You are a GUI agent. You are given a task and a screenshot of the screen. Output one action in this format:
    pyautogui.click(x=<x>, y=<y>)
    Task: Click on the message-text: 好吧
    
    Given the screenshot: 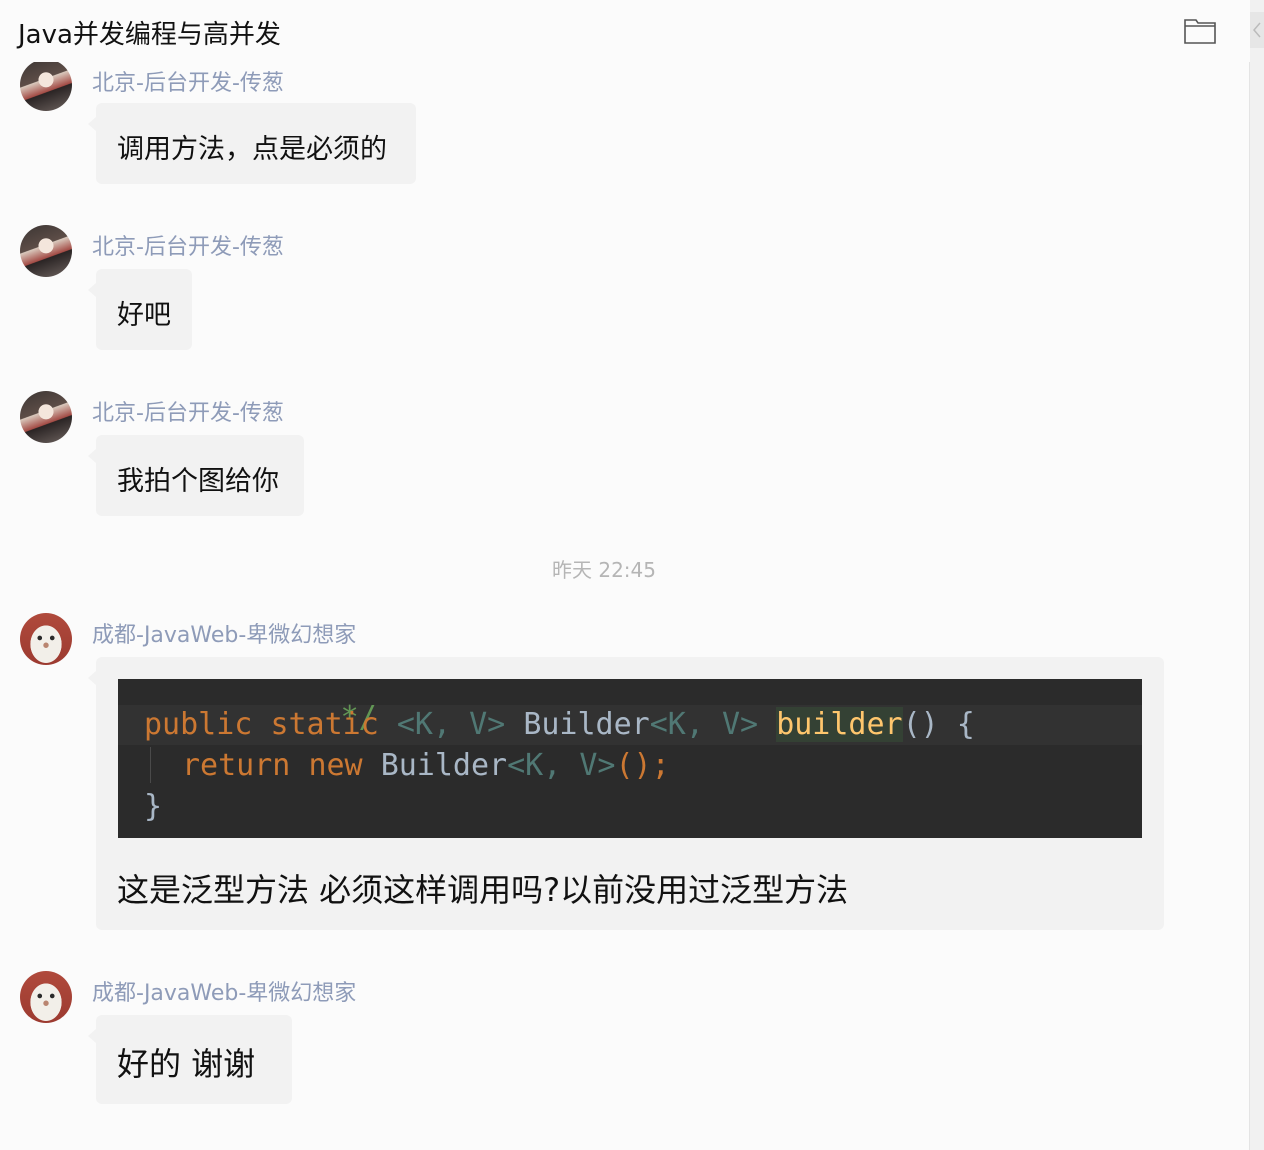 What is the action you would take?
    pyautogui.click(x=144, y=315)
    